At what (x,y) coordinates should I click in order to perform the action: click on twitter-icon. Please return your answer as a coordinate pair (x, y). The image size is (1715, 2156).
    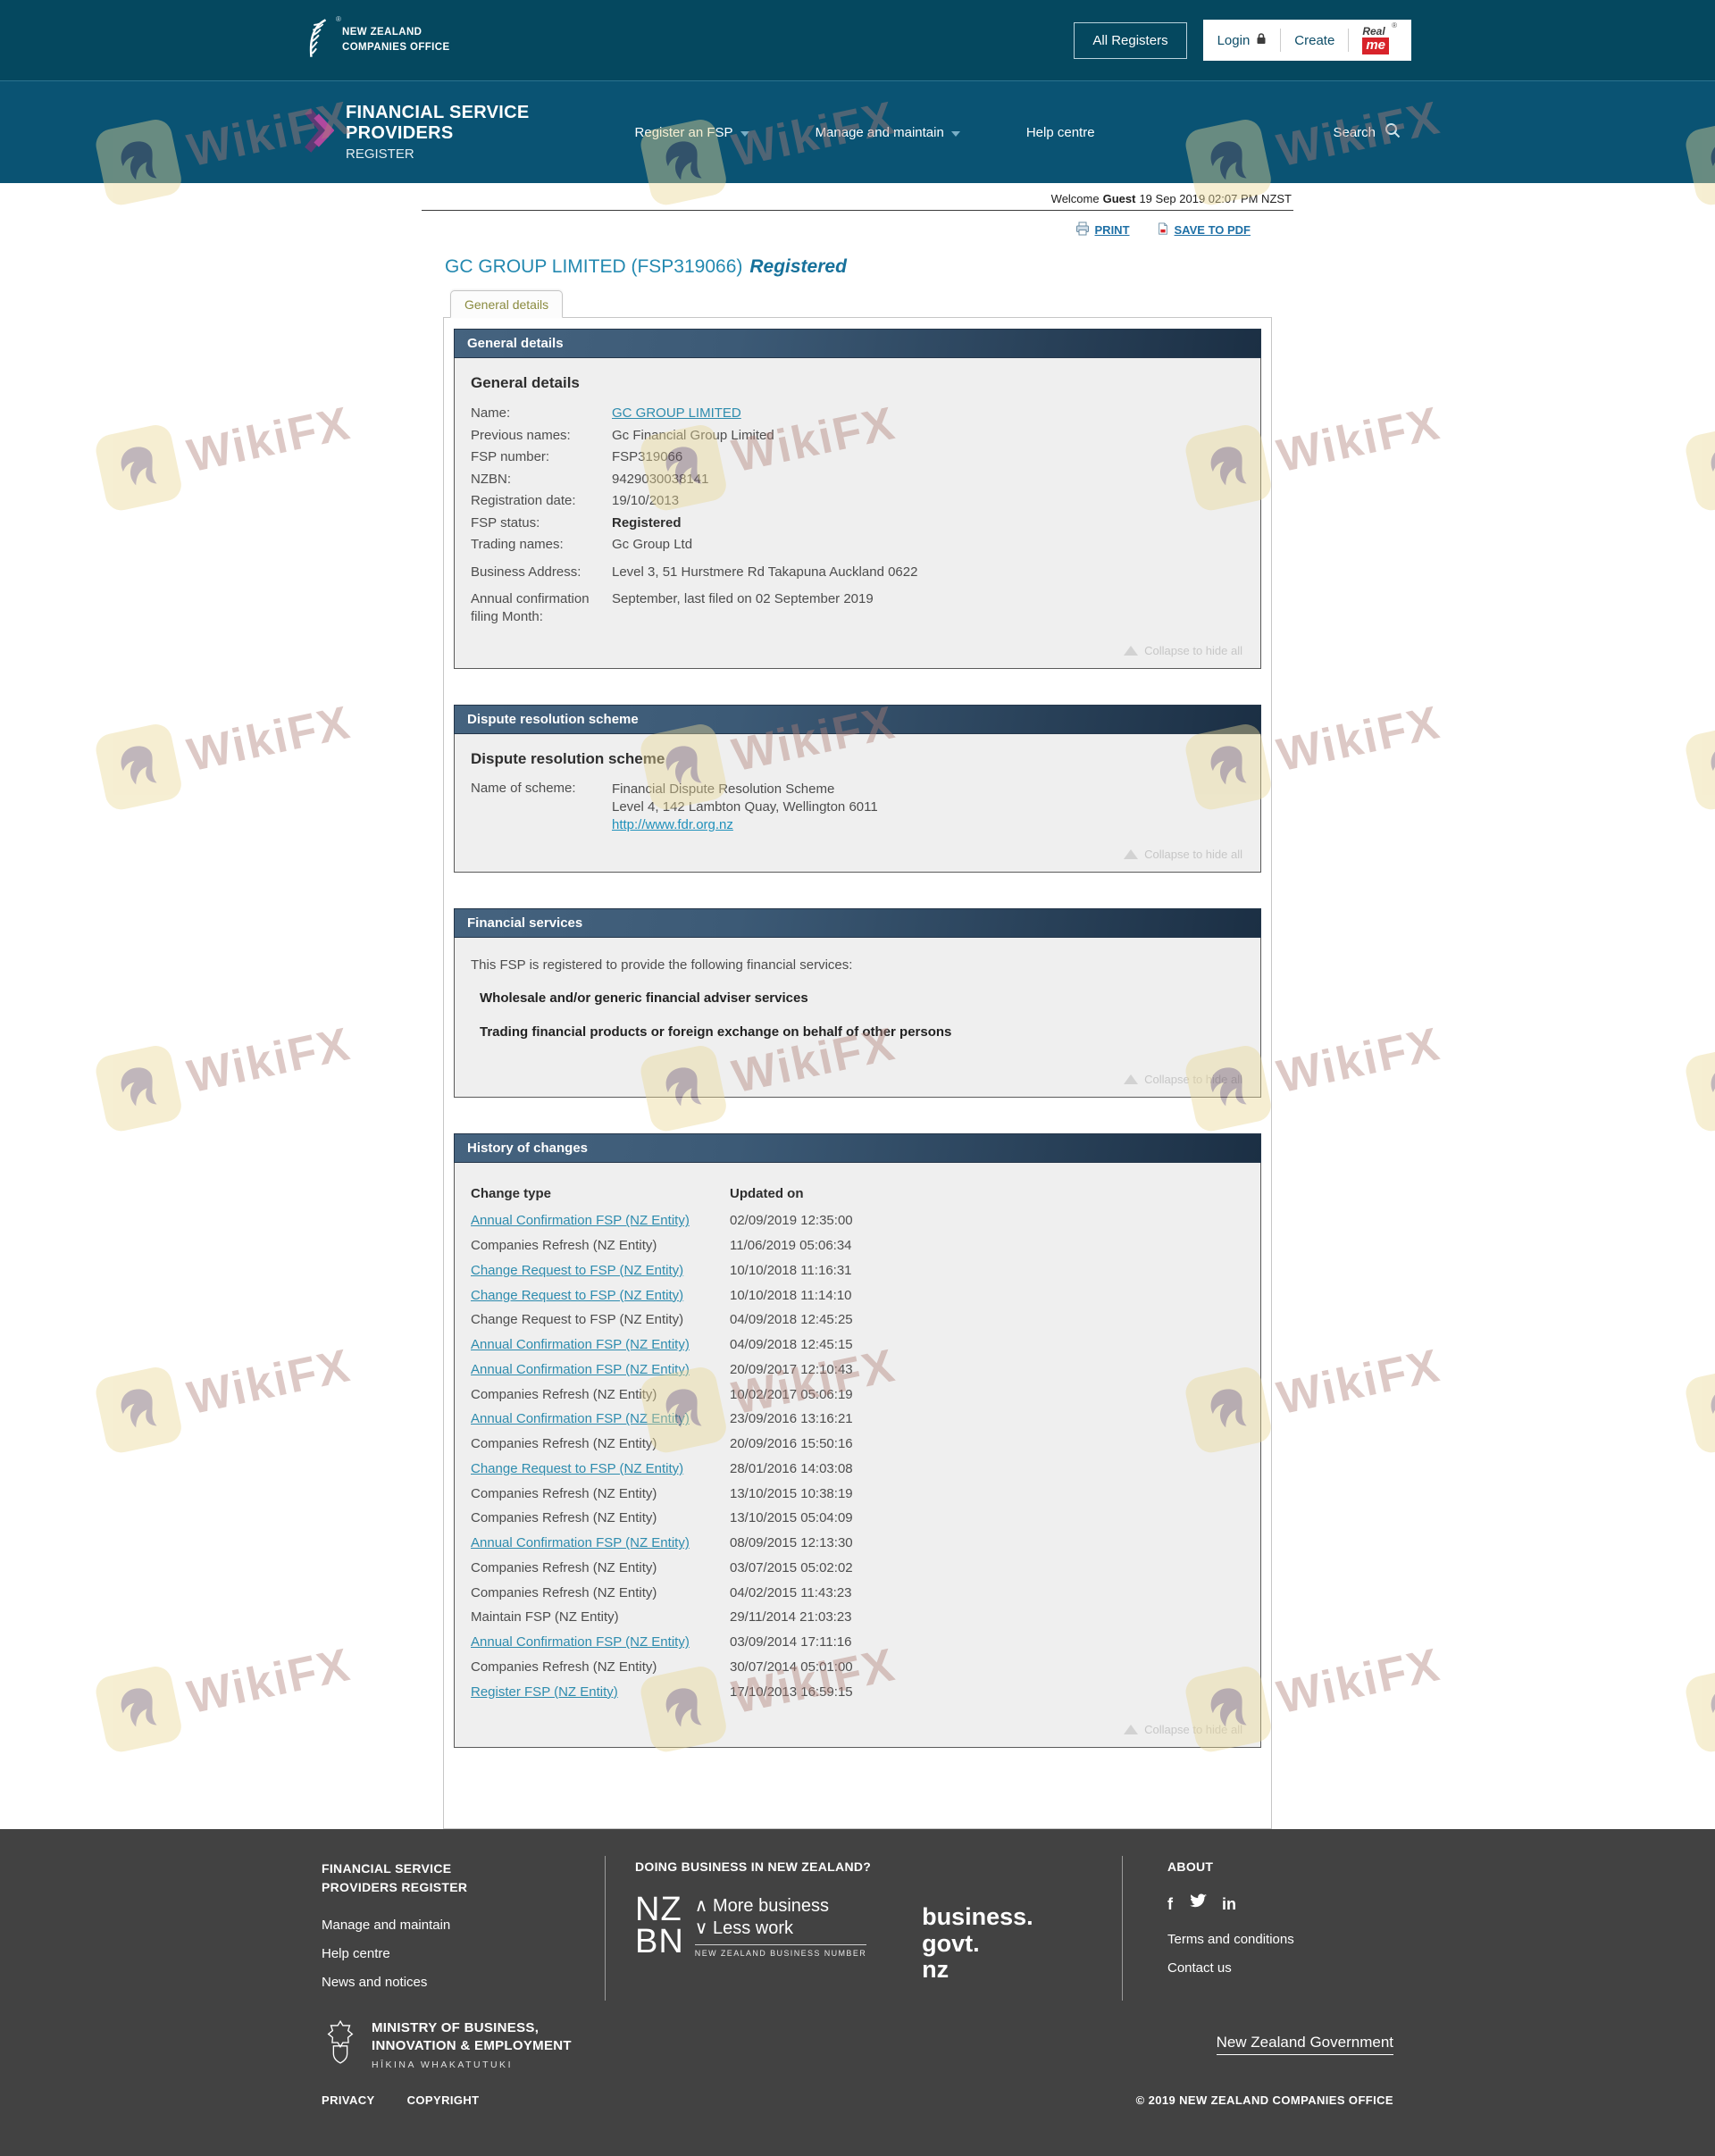
    Looking at the image, I should click on (1197, 1903).